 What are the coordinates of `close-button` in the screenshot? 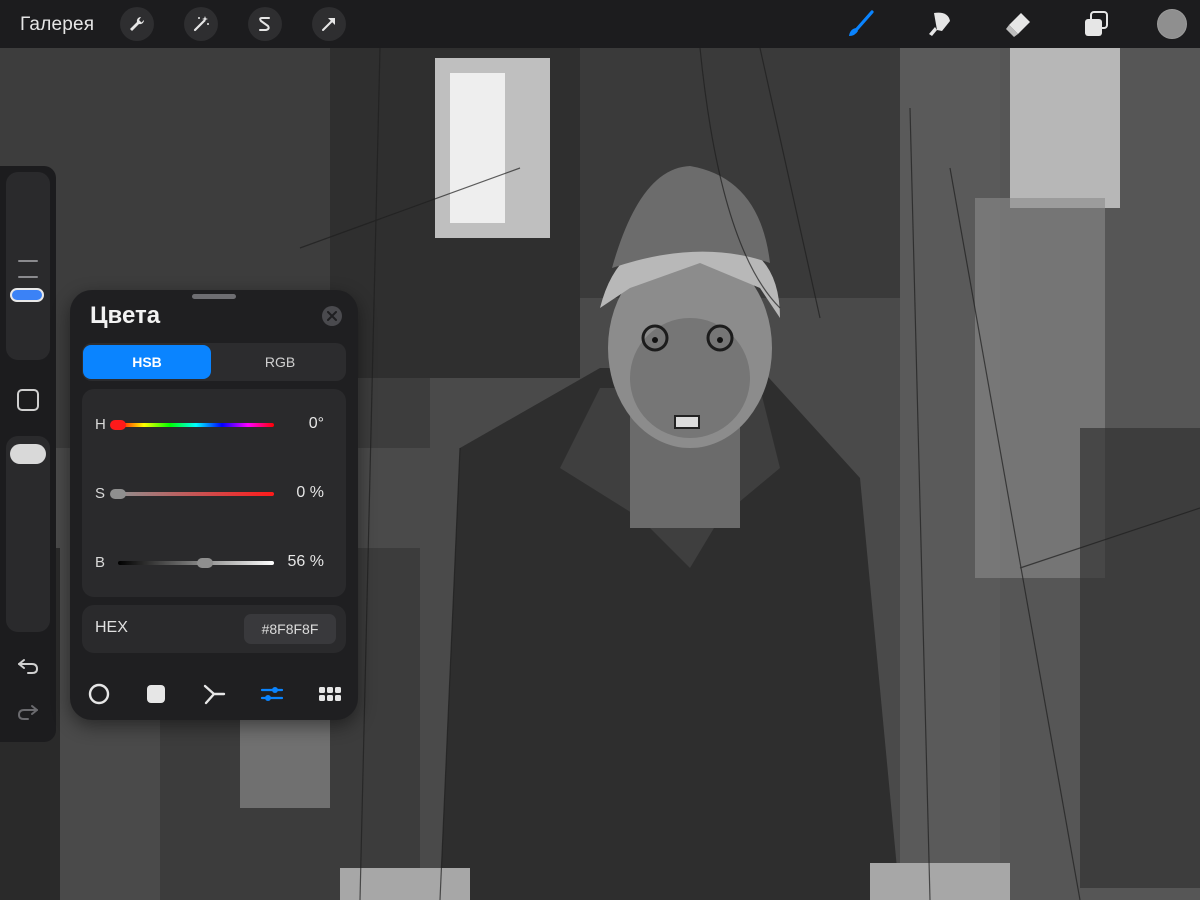 It's located at (332, 316).